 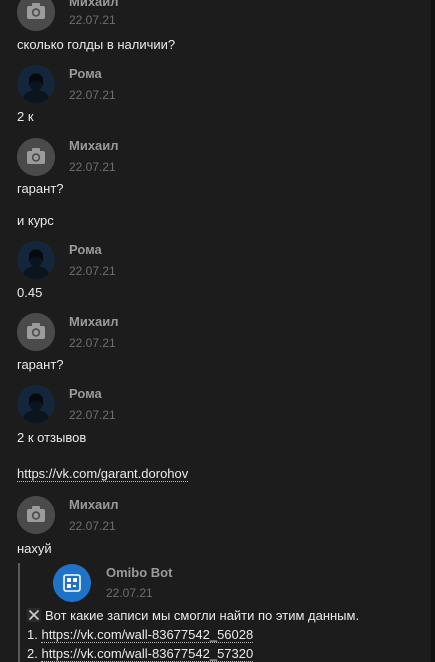 I want to click on message-link: https://vk.com/garant.dorohov, so click(x=103, y=474).